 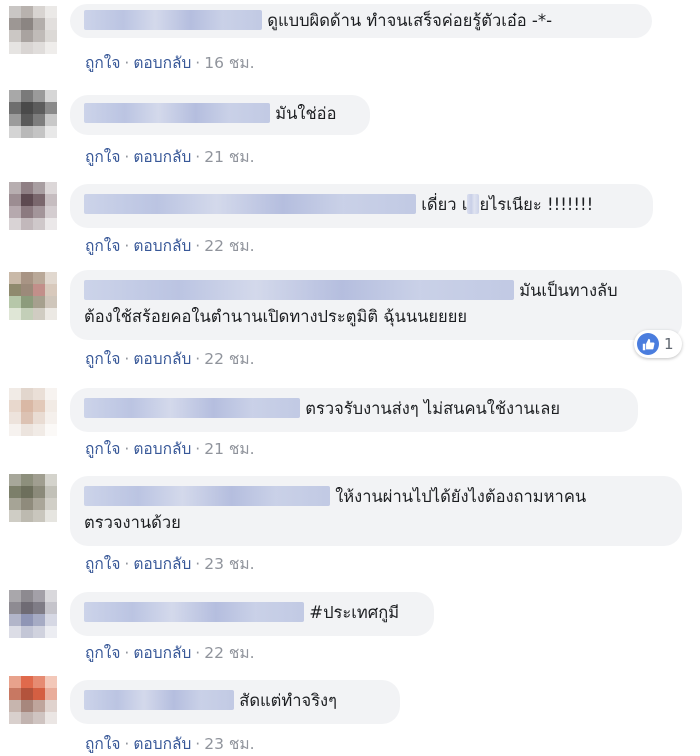 What do you see at coordinates (306, 113) in the screenshot?
I see `comment-text: มันใช่อ่อ` at bounding box center [306, 113].